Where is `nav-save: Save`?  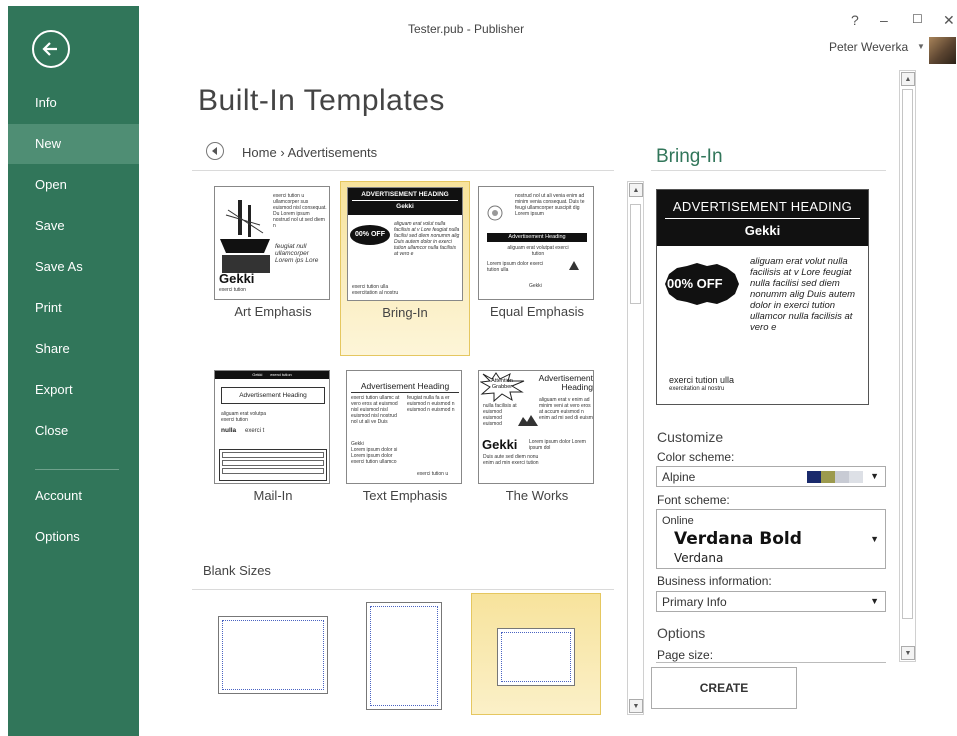 nav-save: Save is located at coordinates (73, 226).